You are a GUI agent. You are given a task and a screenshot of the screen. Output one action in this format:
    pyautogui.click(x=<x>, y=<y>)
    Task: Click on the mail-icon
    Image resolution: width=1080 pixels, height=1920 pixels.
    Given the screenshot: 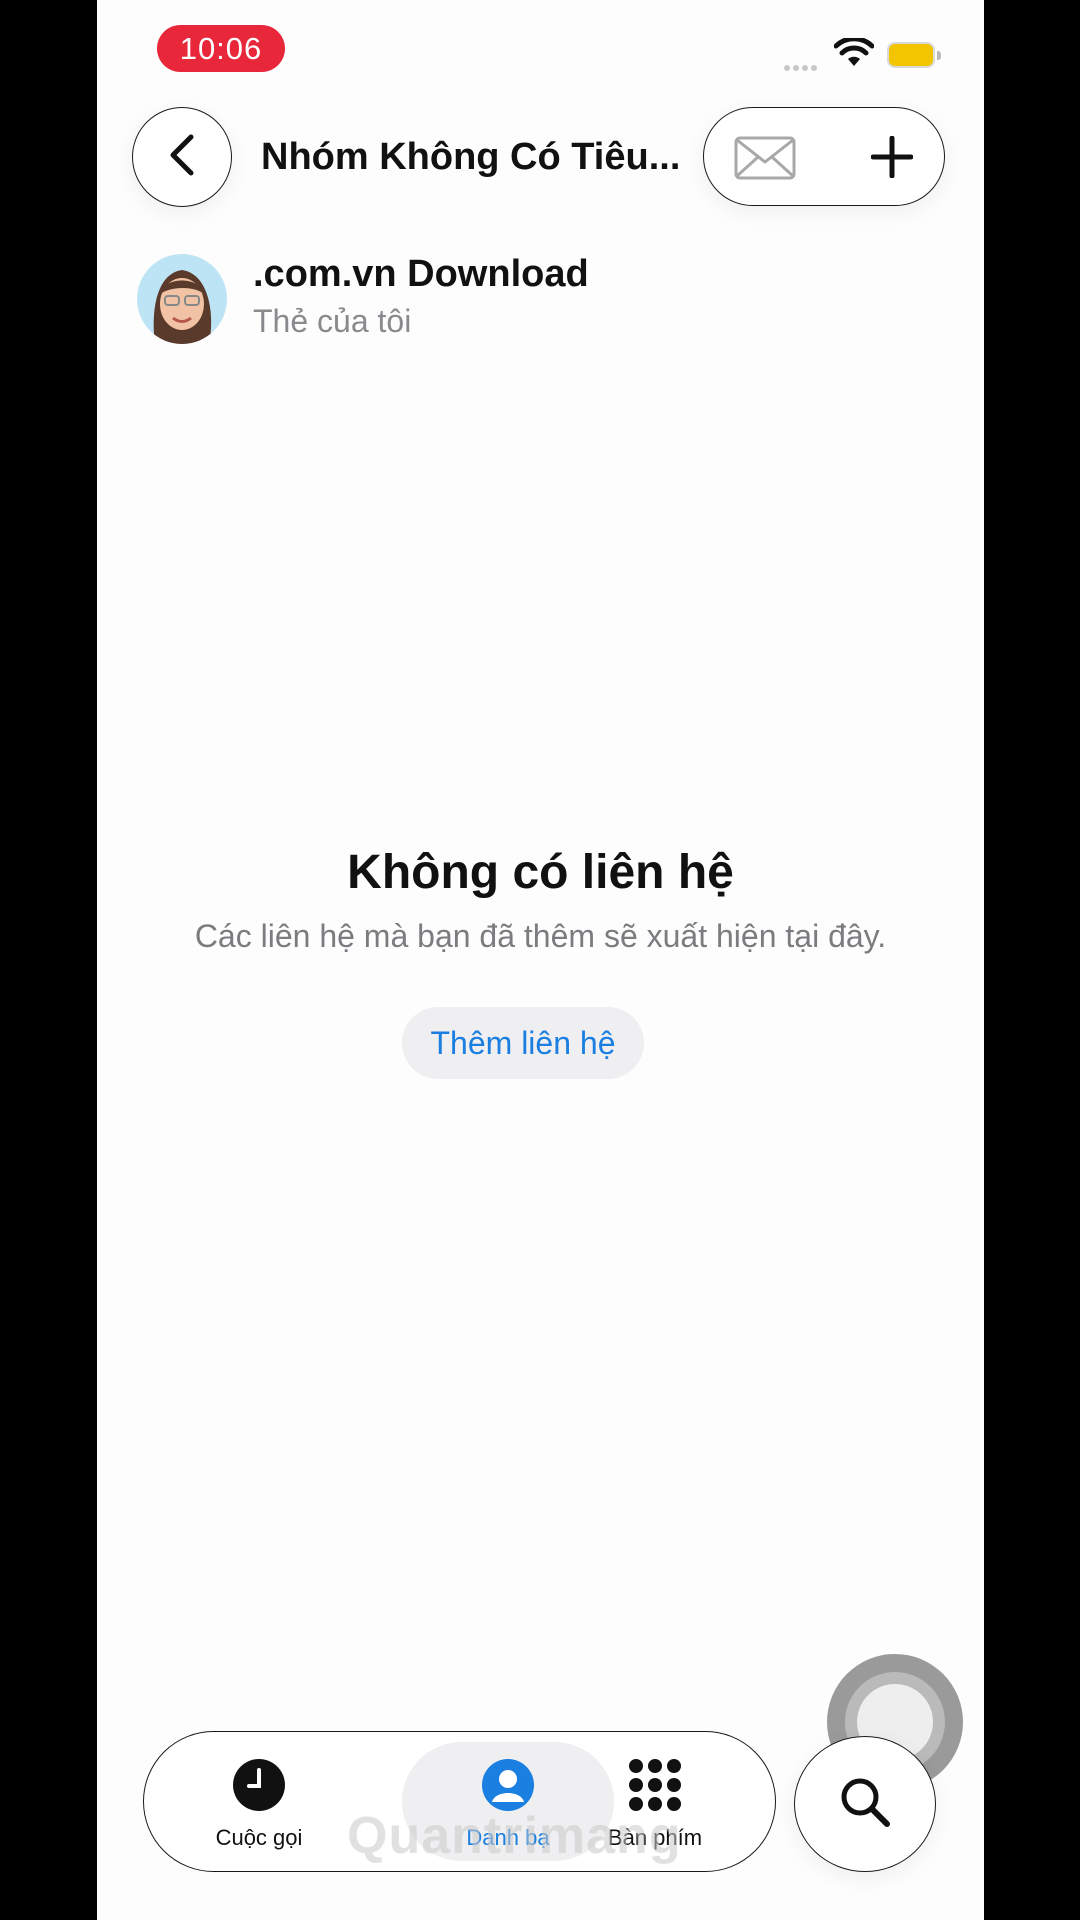 What is the action you would take?
    pyautogui.click(x=765, y=160)
    